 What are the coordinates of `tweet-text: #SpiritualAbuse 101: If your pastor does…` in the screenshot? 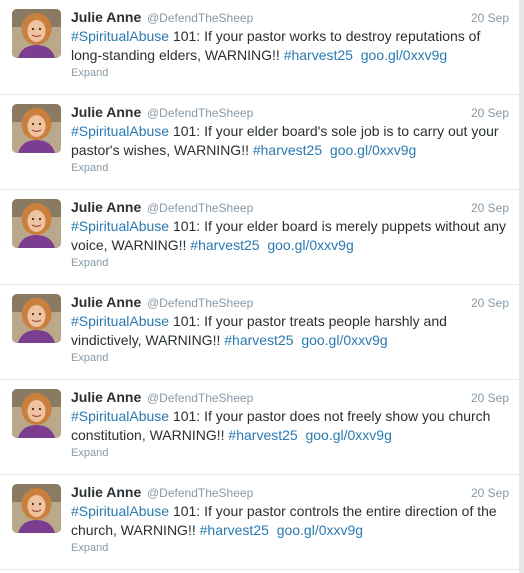 It's located at (289, 426).